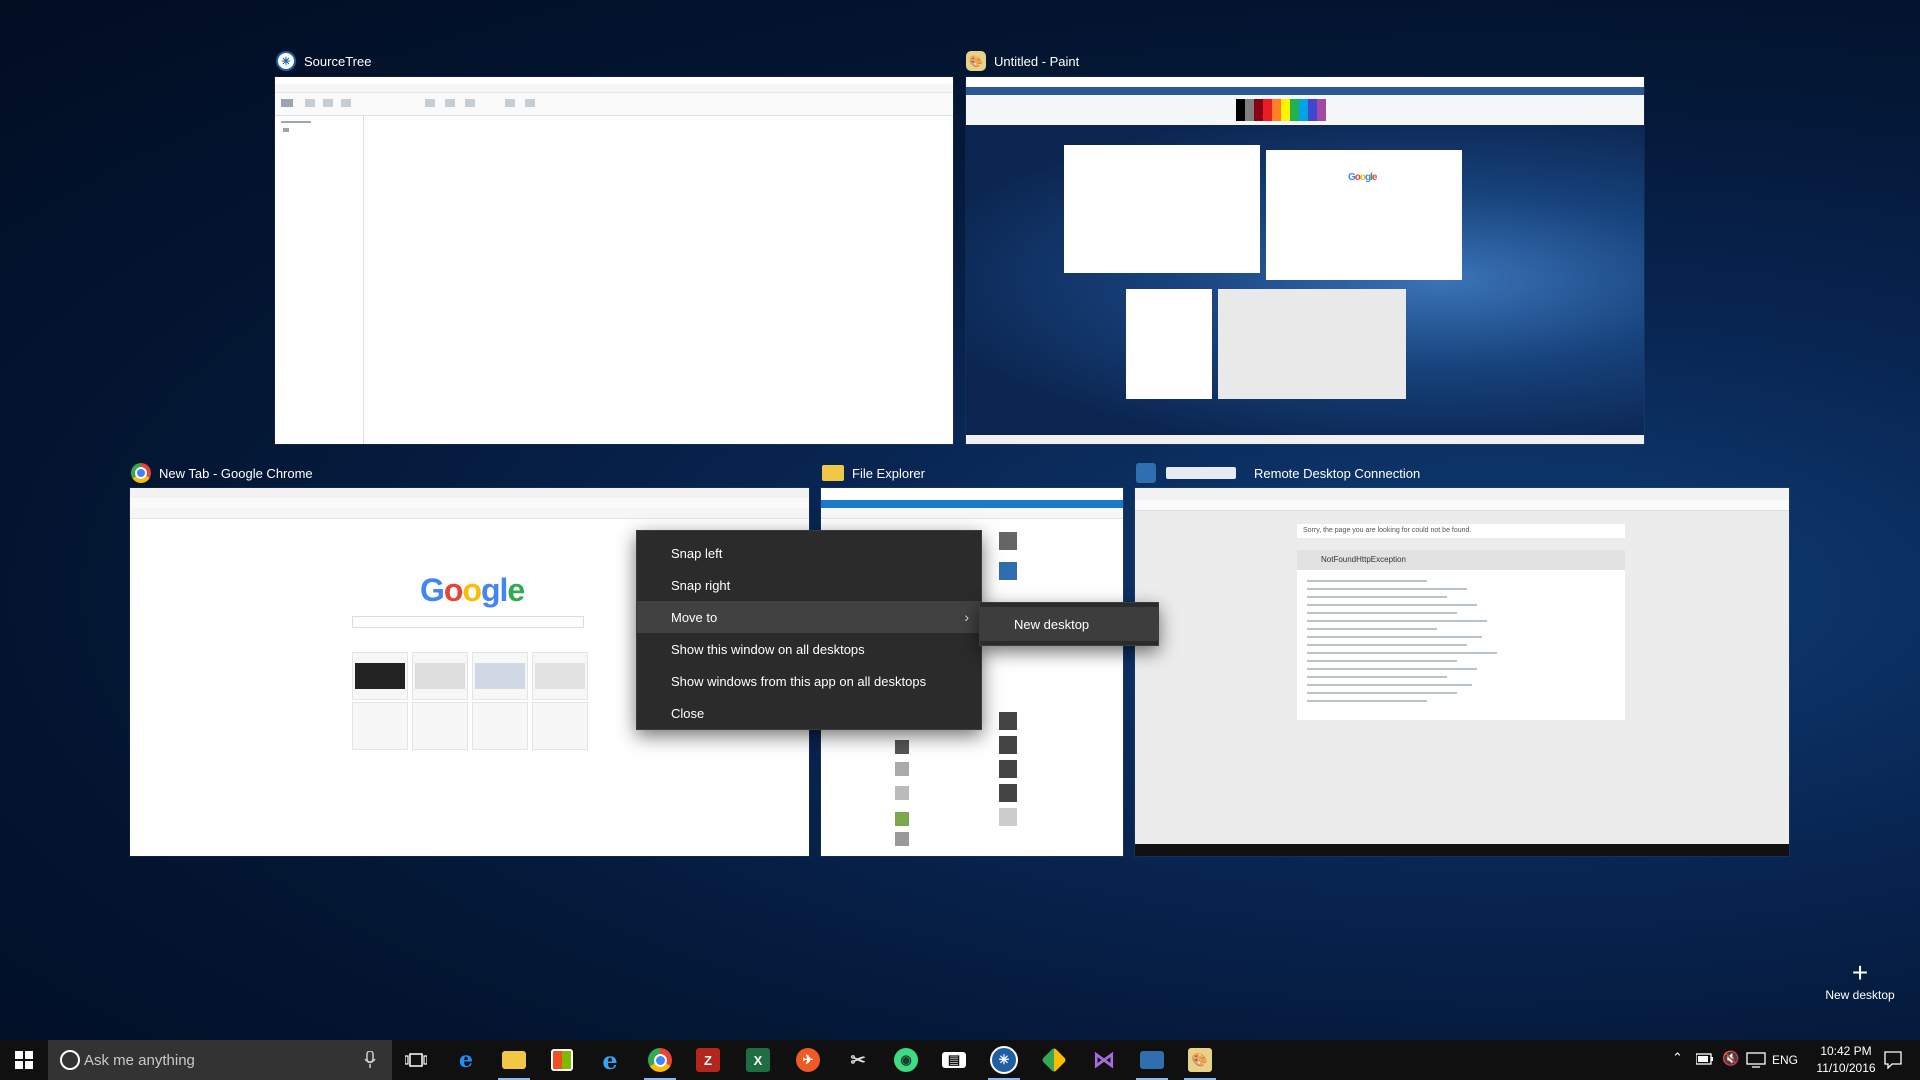 This screenshot has width=1920, height=1080. I want to click on menu-close: Close, so click(809, 713).